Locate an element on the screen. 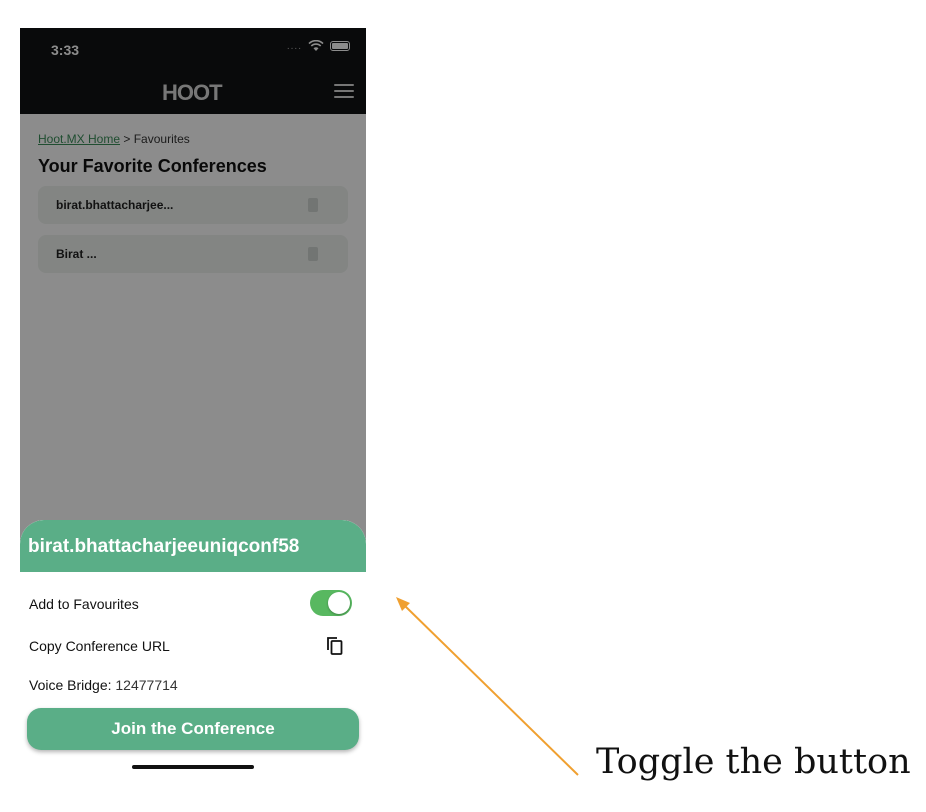 Image resolution: width=926 pixels, height=812 pixels. sheet-header: birat.bhattacharjeeuniqconf58 is located at coordinates (193, 546).